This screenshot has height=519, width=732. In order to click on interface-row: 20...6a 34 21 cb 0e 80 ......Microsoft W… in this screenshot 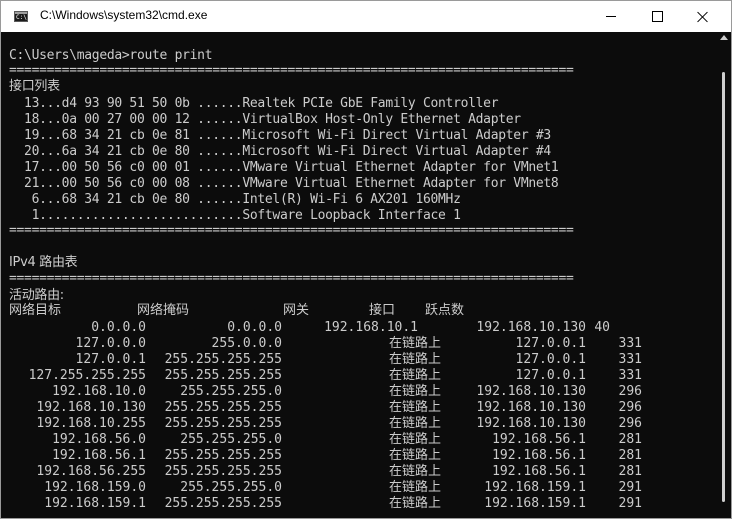, I will do `click(280, 151)`.